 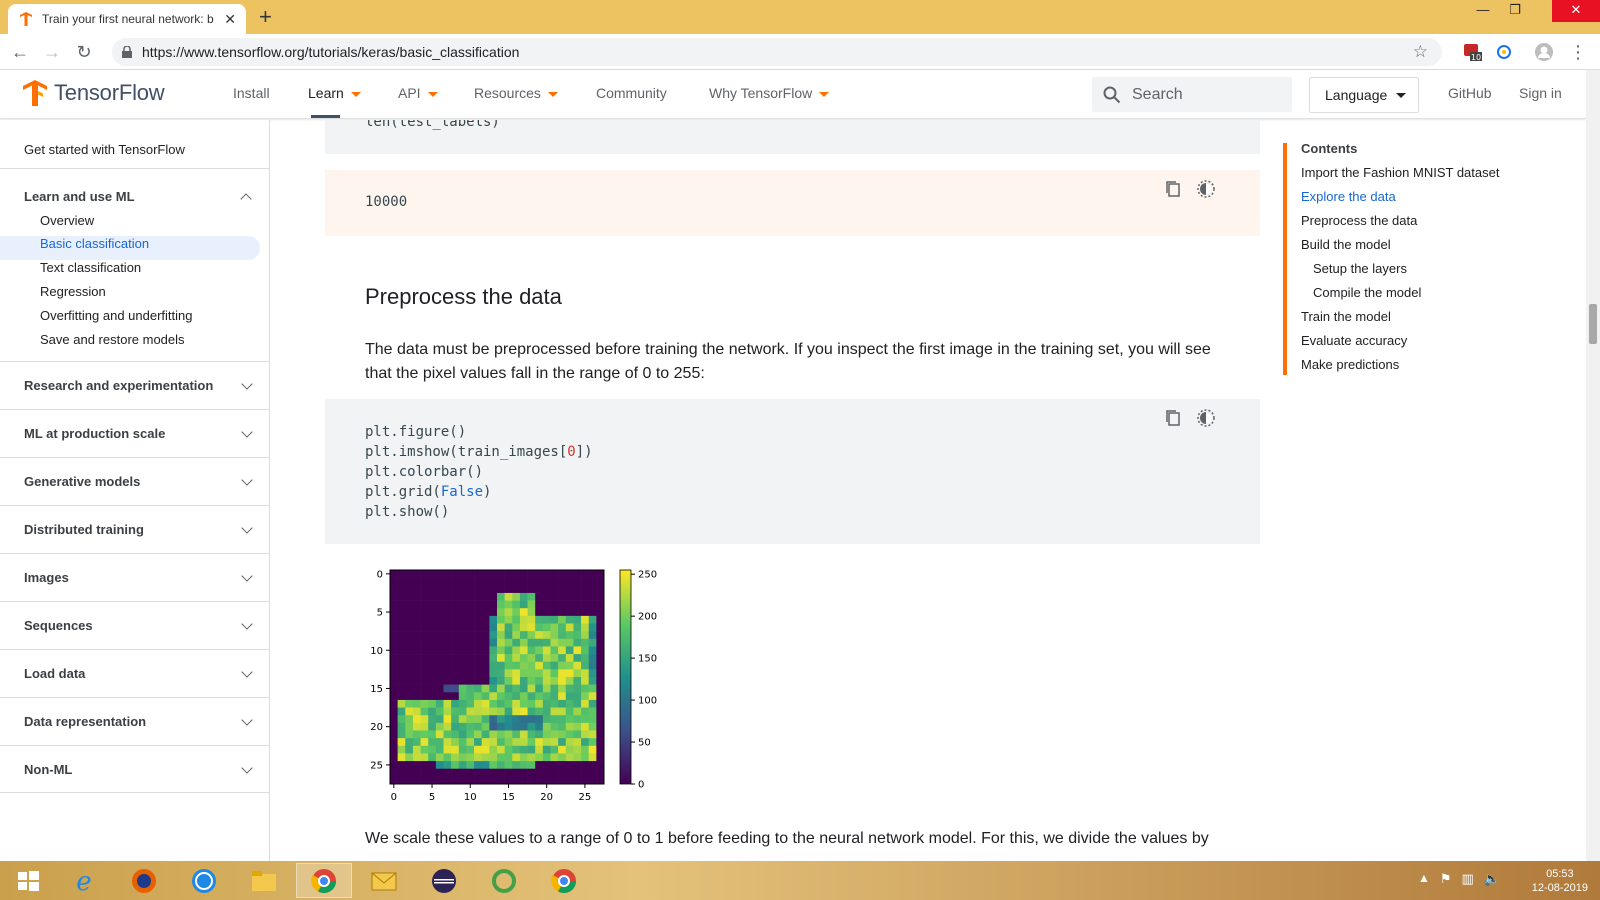 I want to click on sidebar-section-images: Images, so click(x=134, y=577).